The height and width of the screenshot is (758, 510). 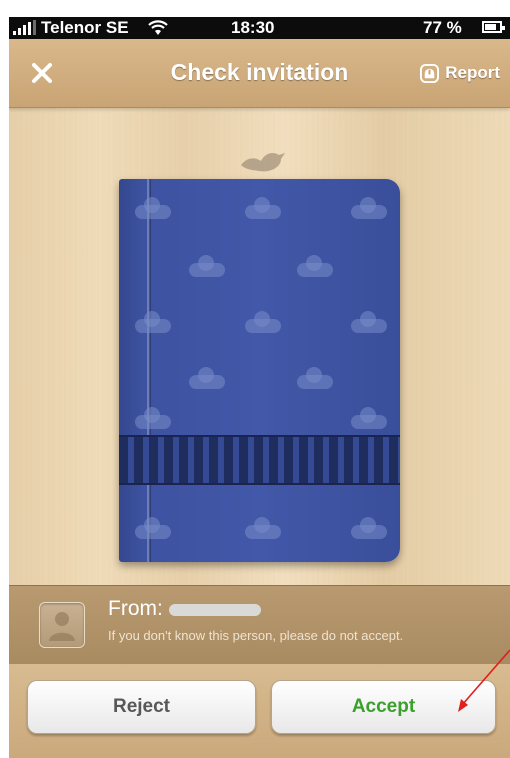 I want to click on action-bar: Reject Accept, so click(x=259, y=711).